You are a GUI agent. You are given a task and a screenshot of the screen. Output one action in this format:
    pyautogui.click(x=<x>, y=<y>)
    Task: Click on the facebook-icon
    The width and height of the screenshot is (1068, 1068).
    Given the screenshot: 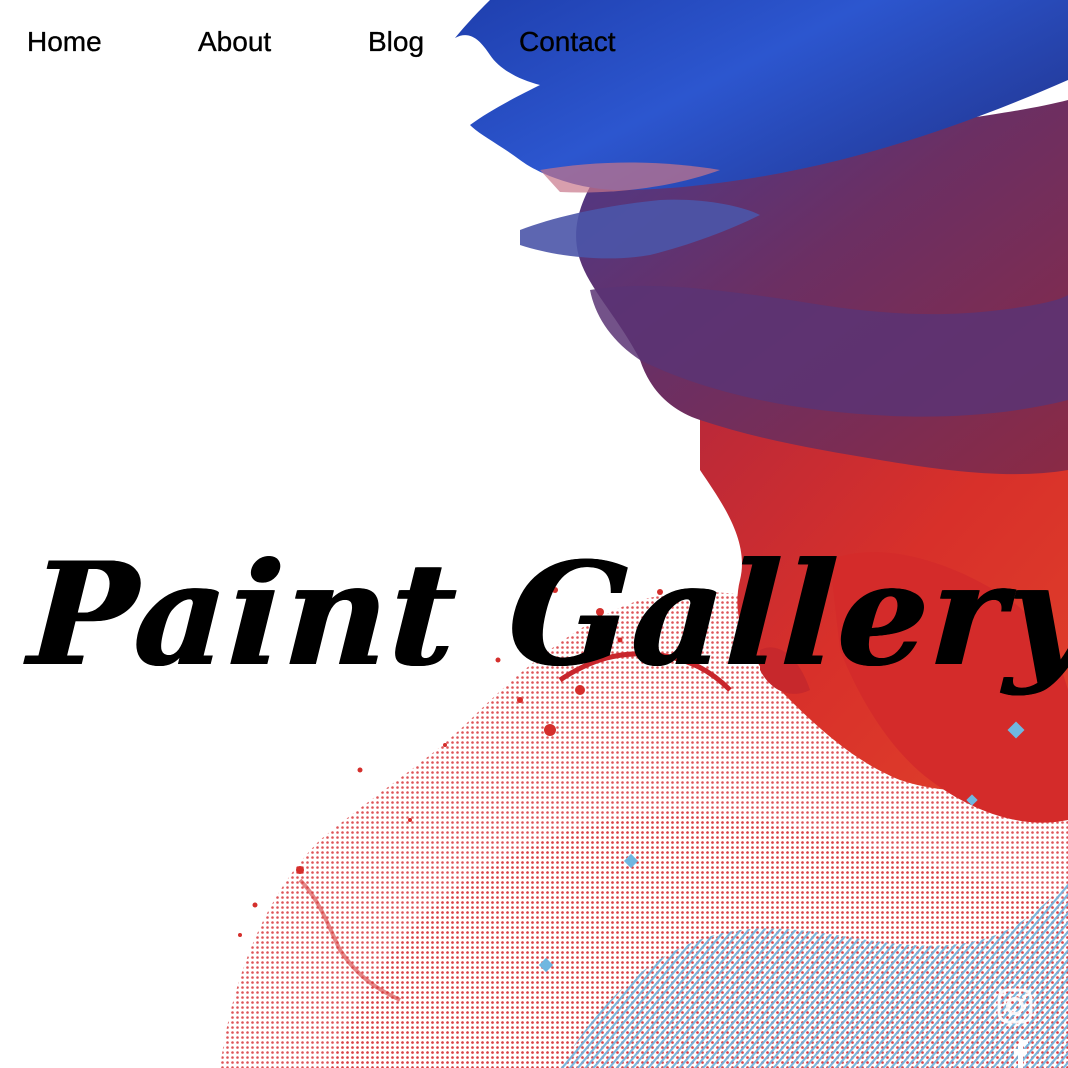 What is the action you would take?
    pyautogui.click(x=1021, y=1054)
    